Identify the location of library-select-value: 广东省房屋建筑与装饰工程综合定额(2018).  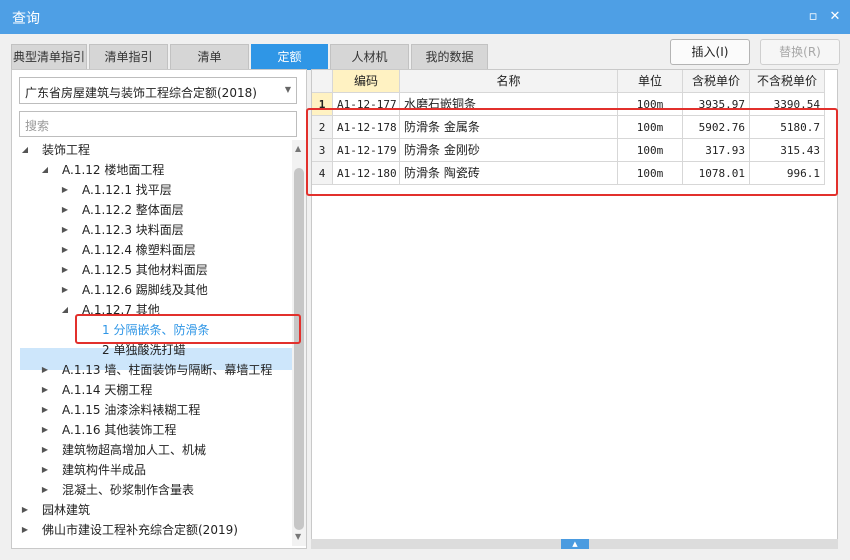
(141, 93).